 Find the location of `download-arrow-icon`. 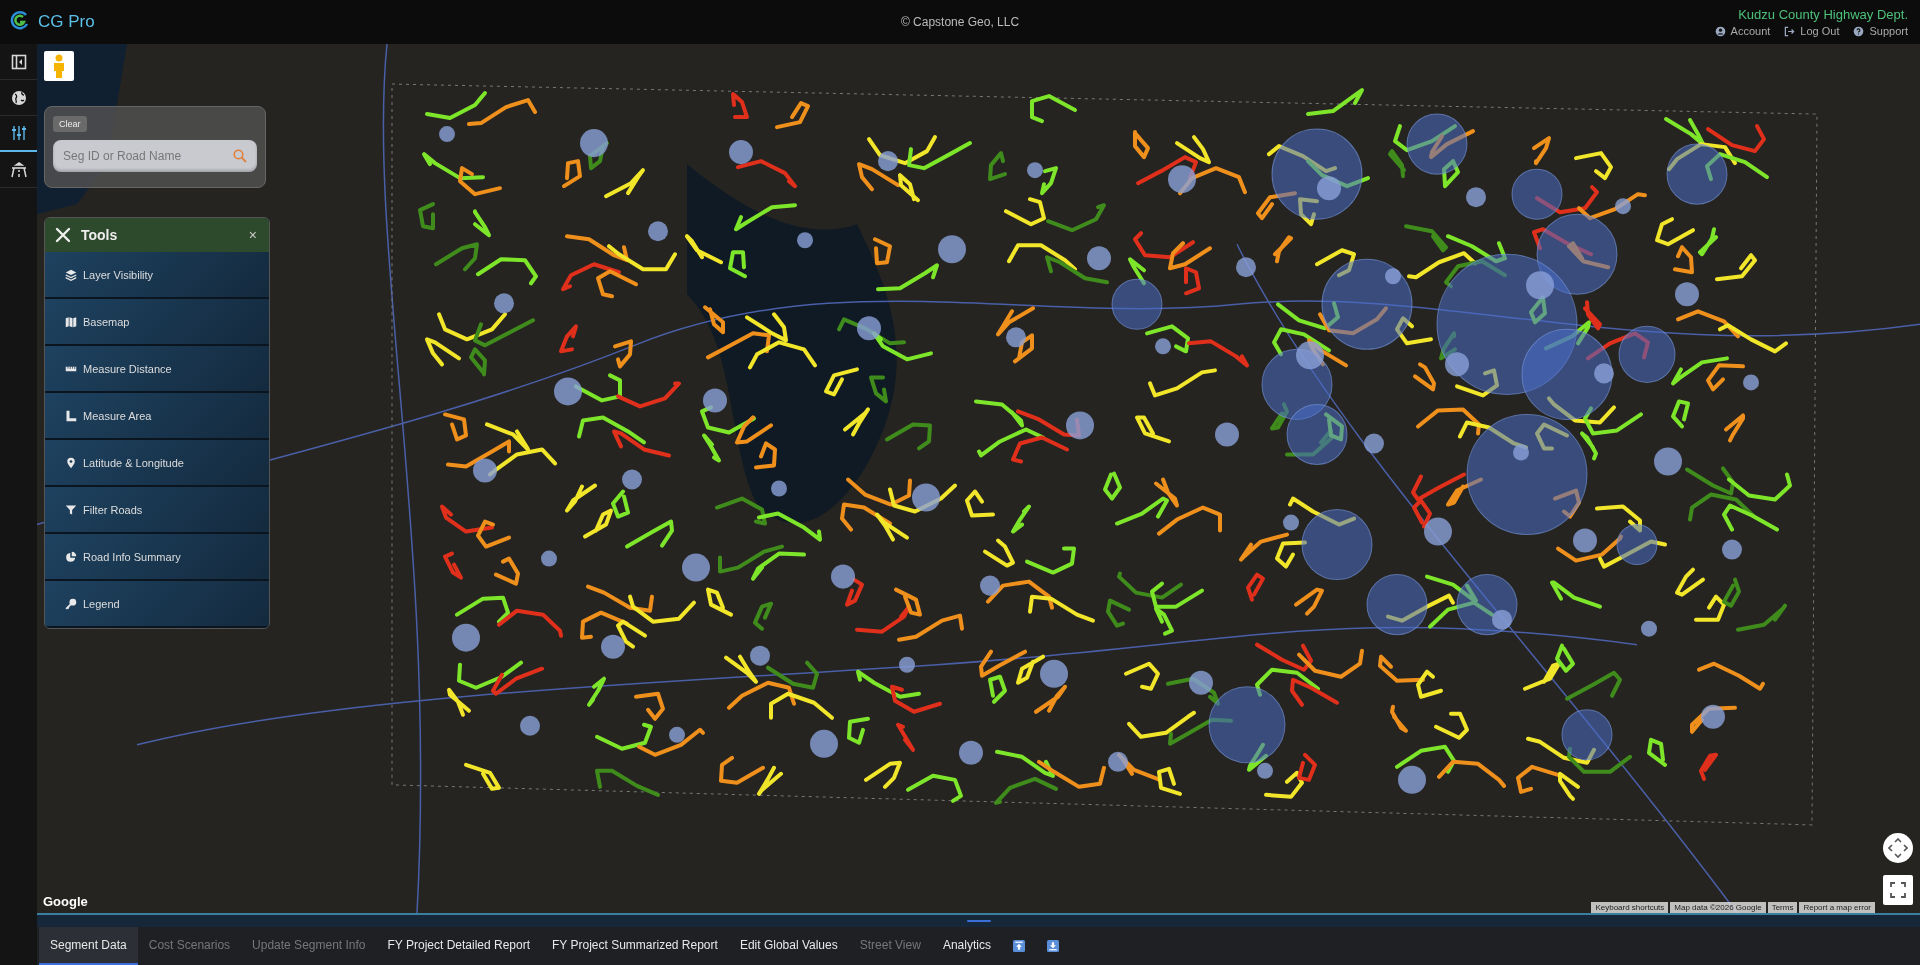

download-arrow-icon is located at coordinates (1052, 946).